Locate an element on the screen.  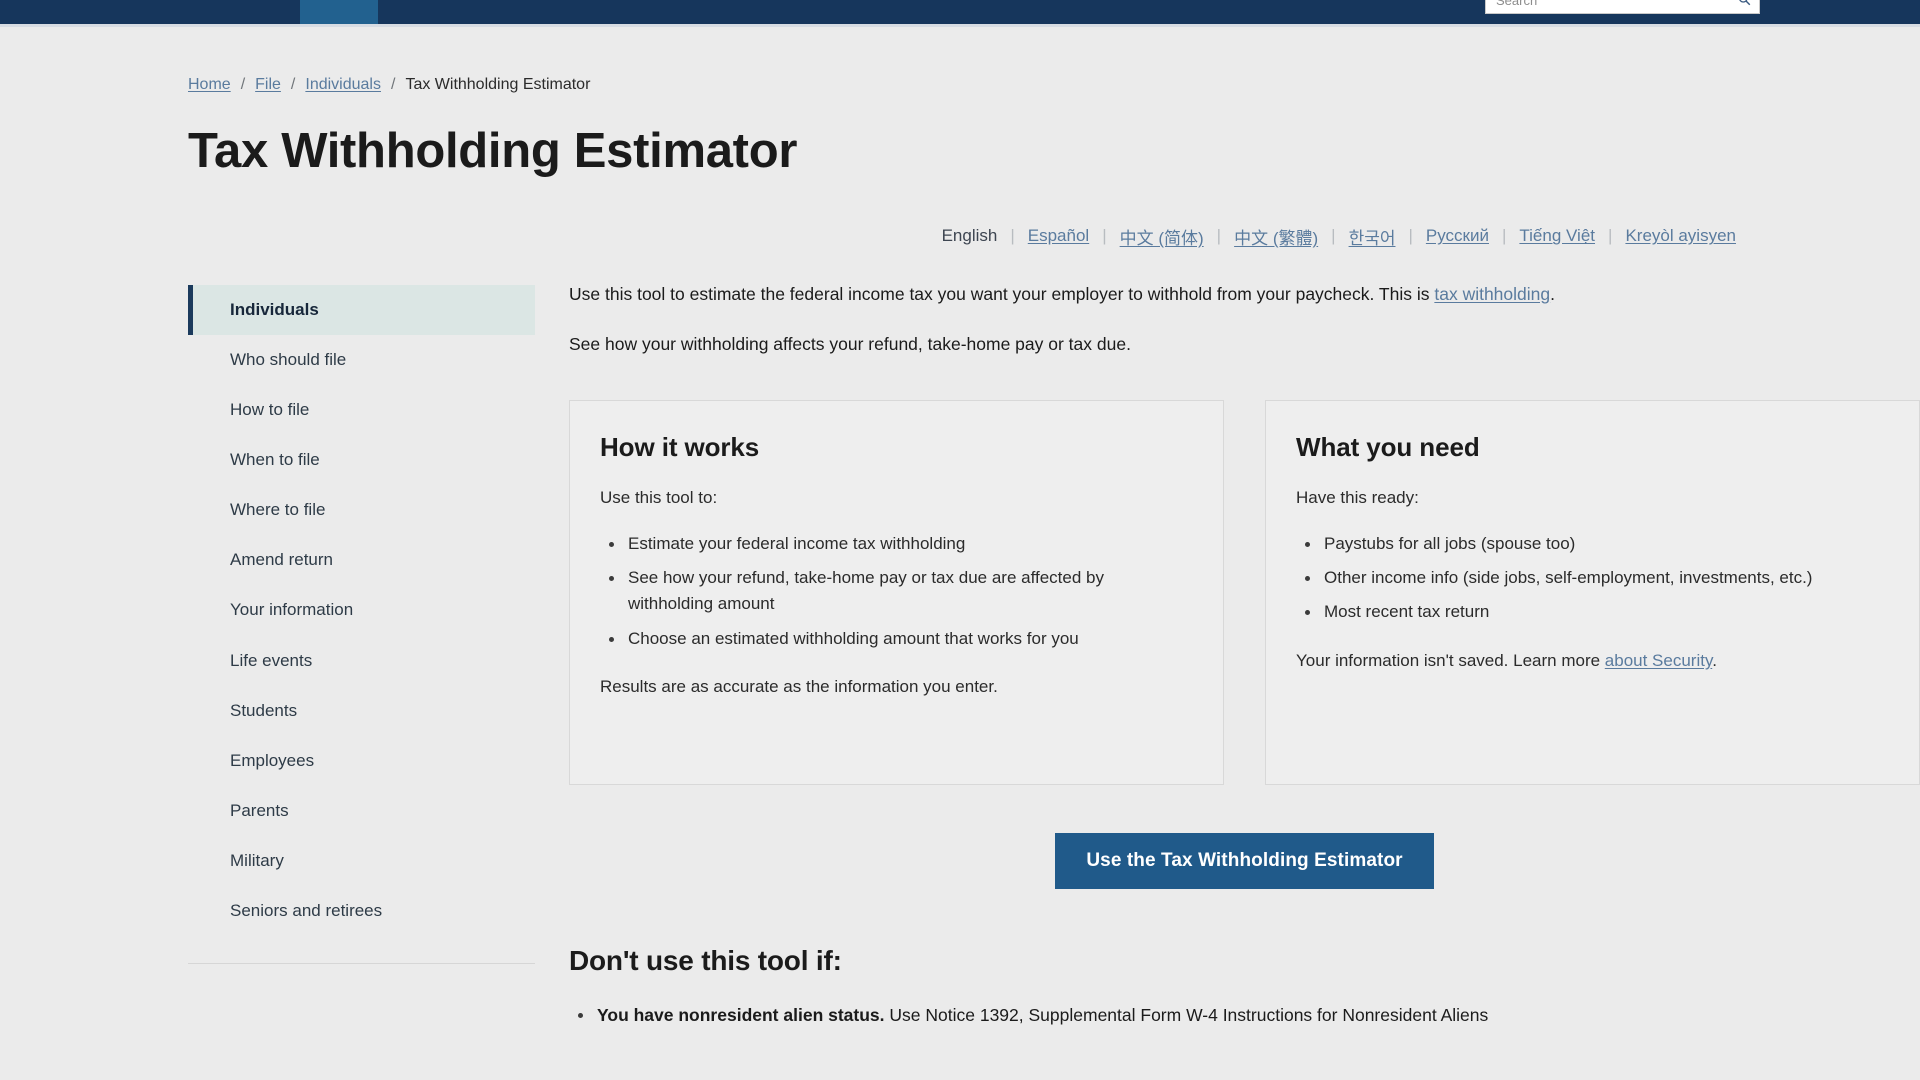
page-title: Tax Withholding Estimator is located at coordinates (493, 151).